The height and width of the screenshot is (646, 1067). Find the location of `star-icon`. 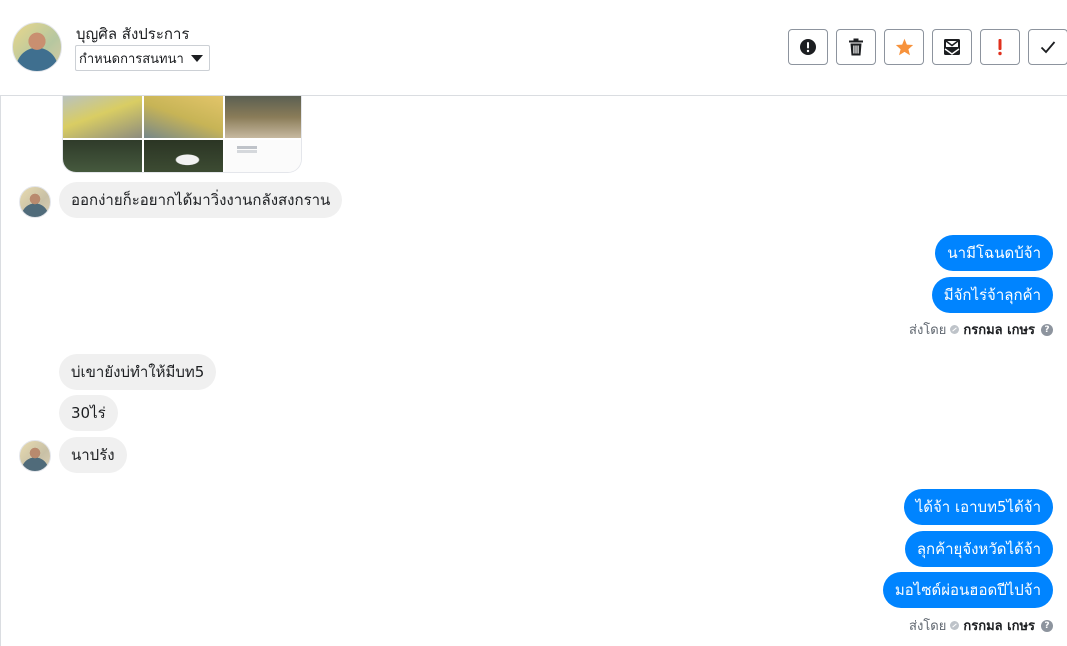

star-icon is located at coordinates (904, 47).